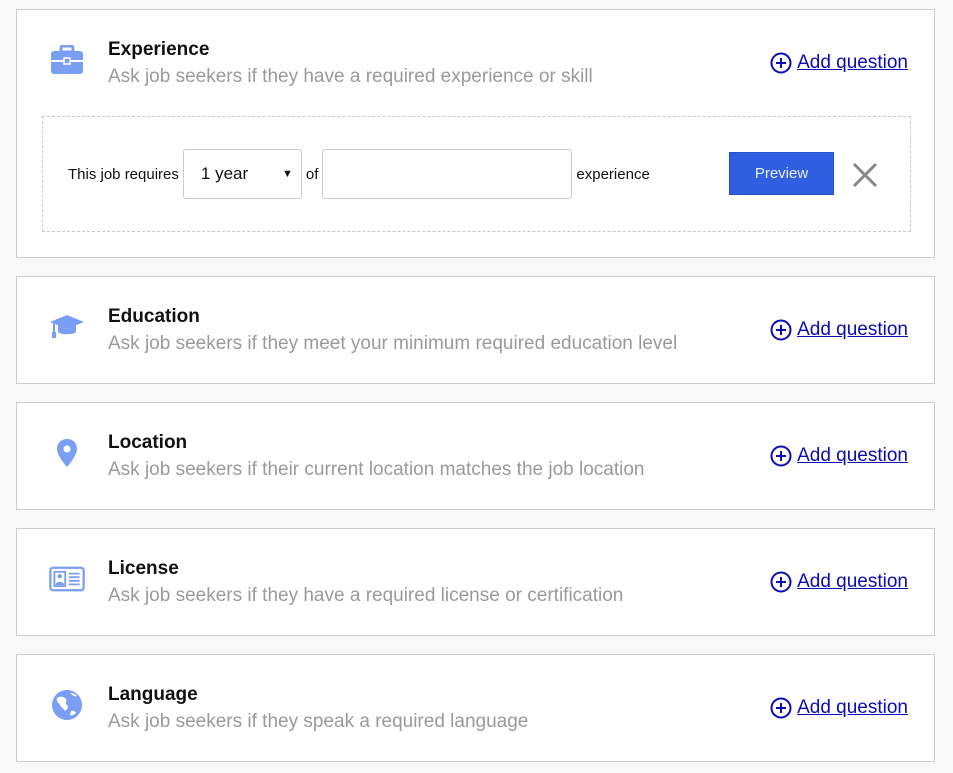 This screenshot has height=773, width=953. I want to click on suffix-label: experience, so click(613, 174).